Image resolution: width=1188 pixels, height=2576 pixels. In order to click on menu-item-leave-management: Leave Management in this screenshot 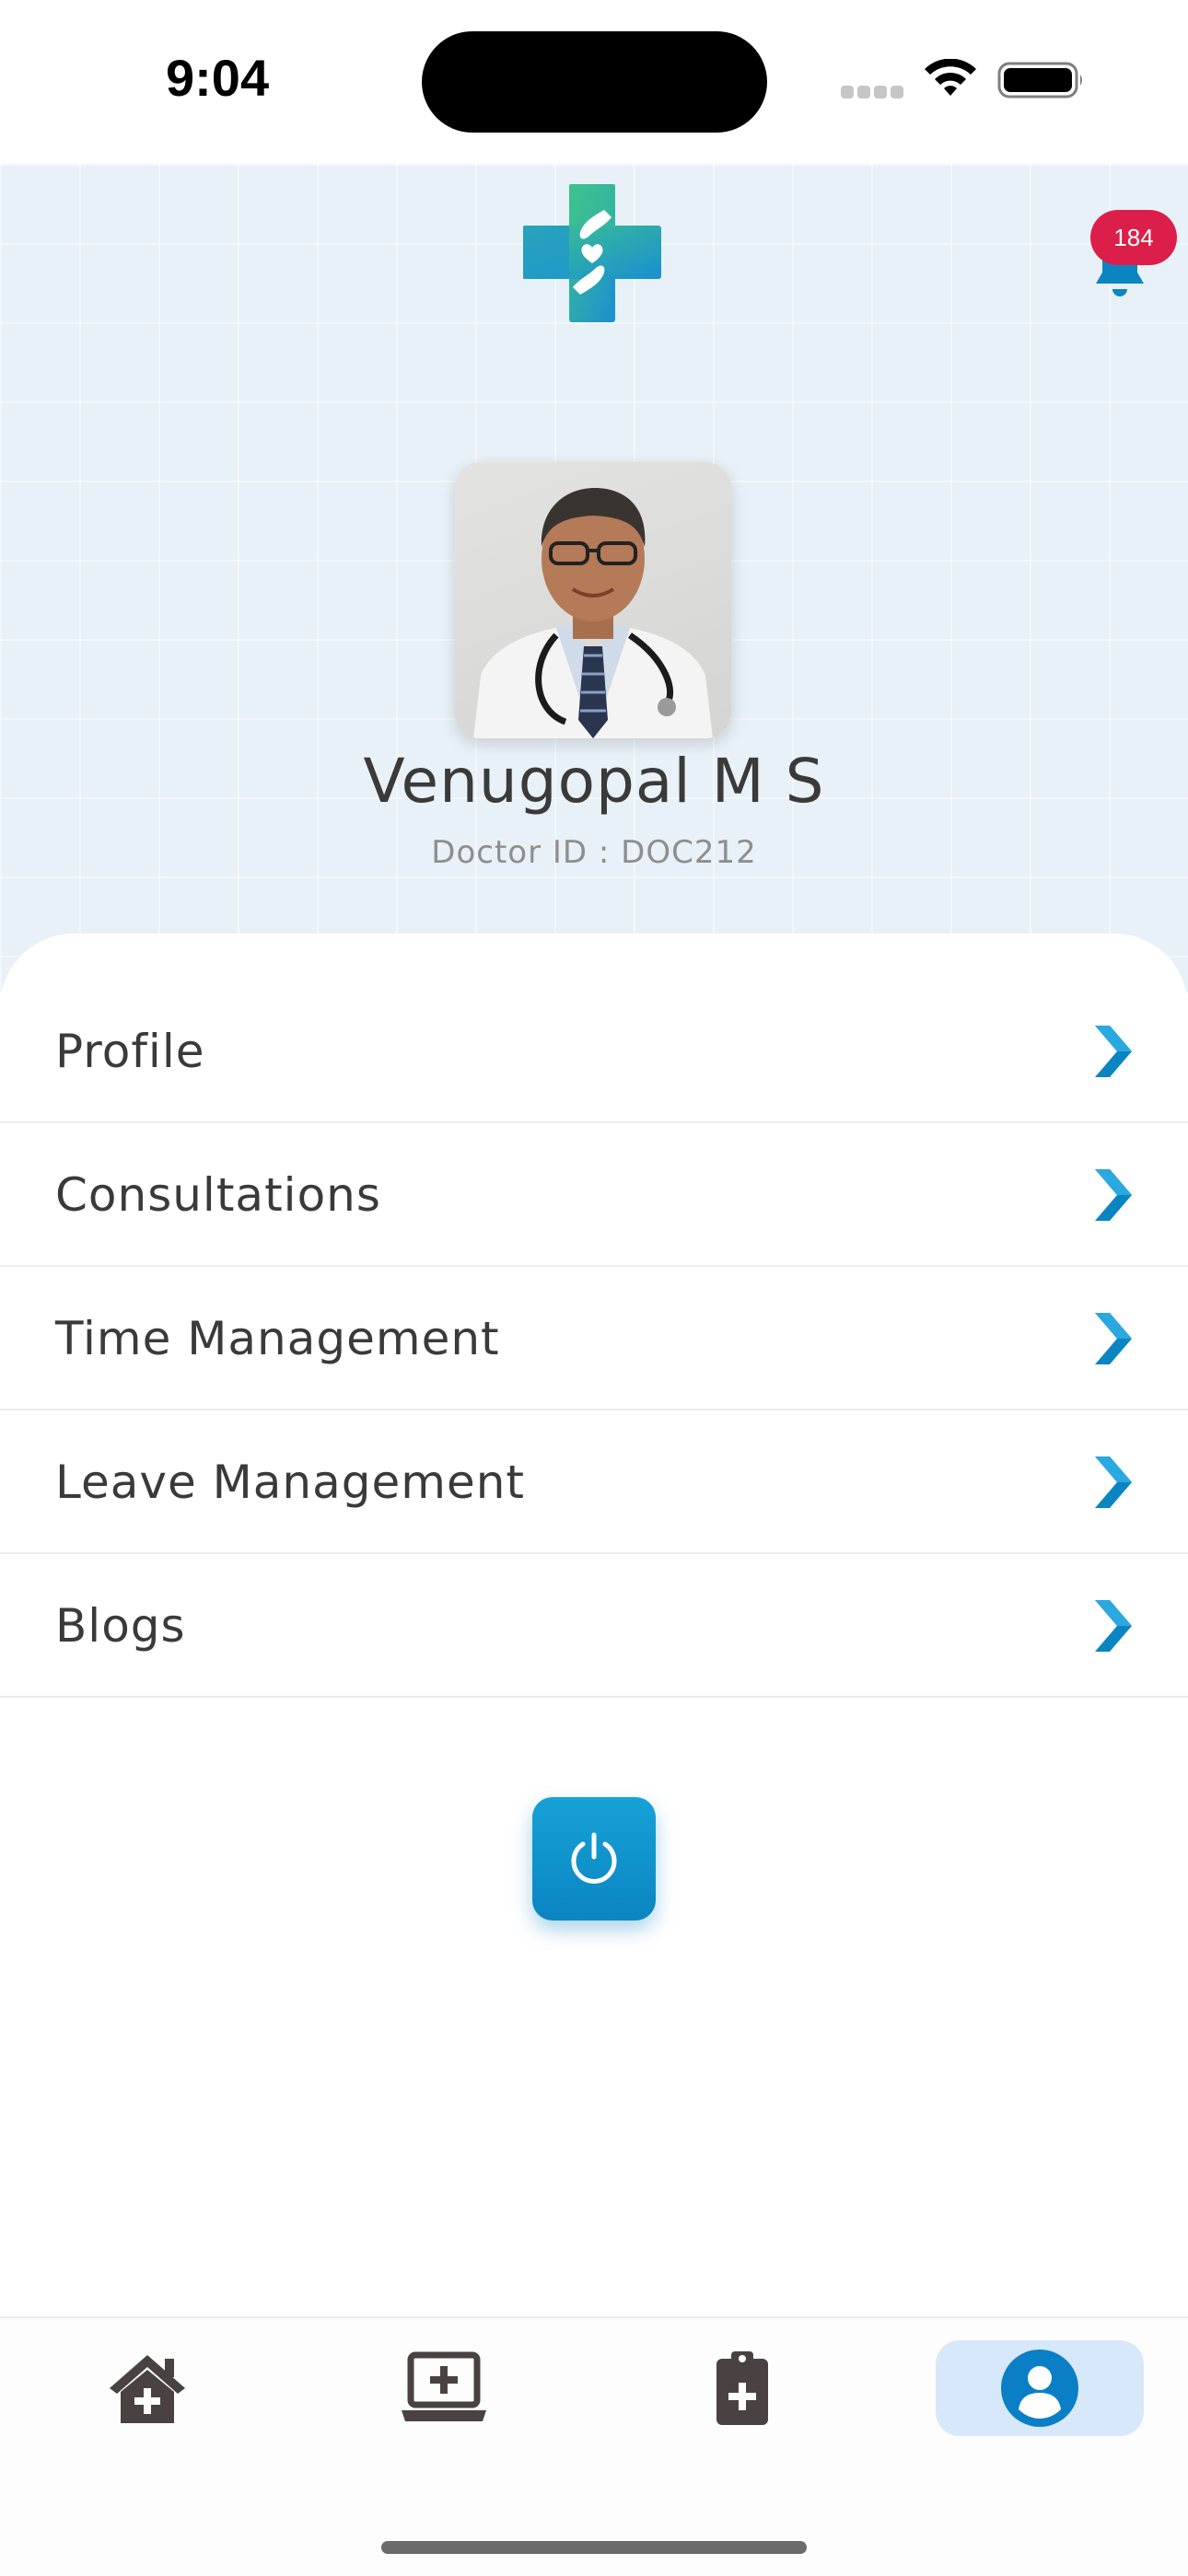, I will do `click(594, 1482)`.